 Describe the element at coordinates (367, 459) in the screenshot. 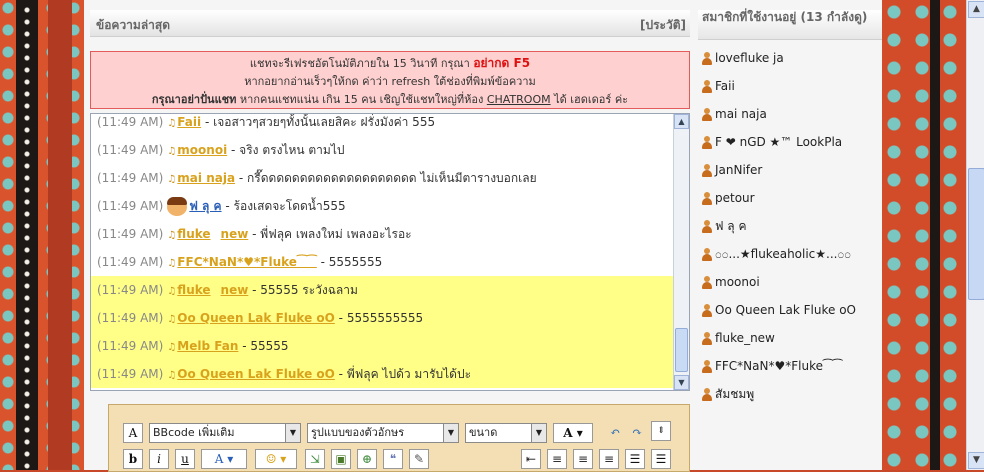

I see `insert-media-icon: ⊕` at that location.